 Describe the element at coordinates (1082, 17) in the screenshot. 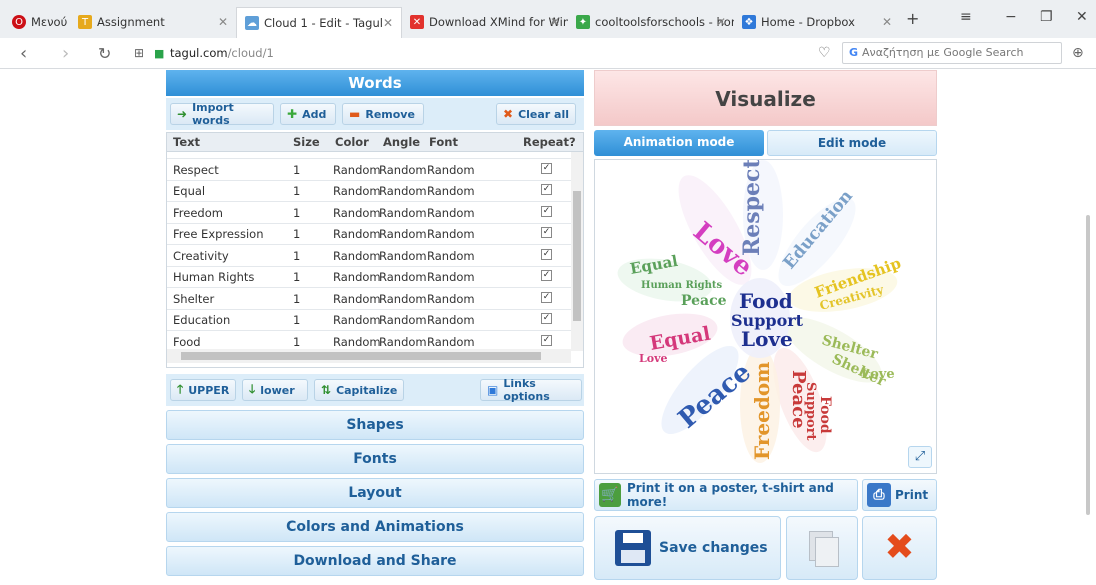

I see `close-window-icon: ✕` at that location.